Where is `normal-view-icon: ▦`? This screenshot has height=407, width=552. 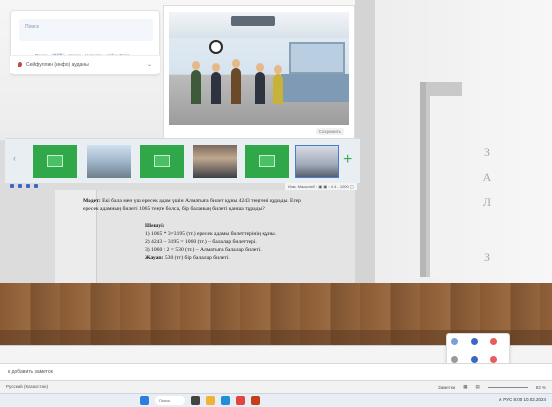 normal-view-icon: ▦ is located at coordinates (465, 387).